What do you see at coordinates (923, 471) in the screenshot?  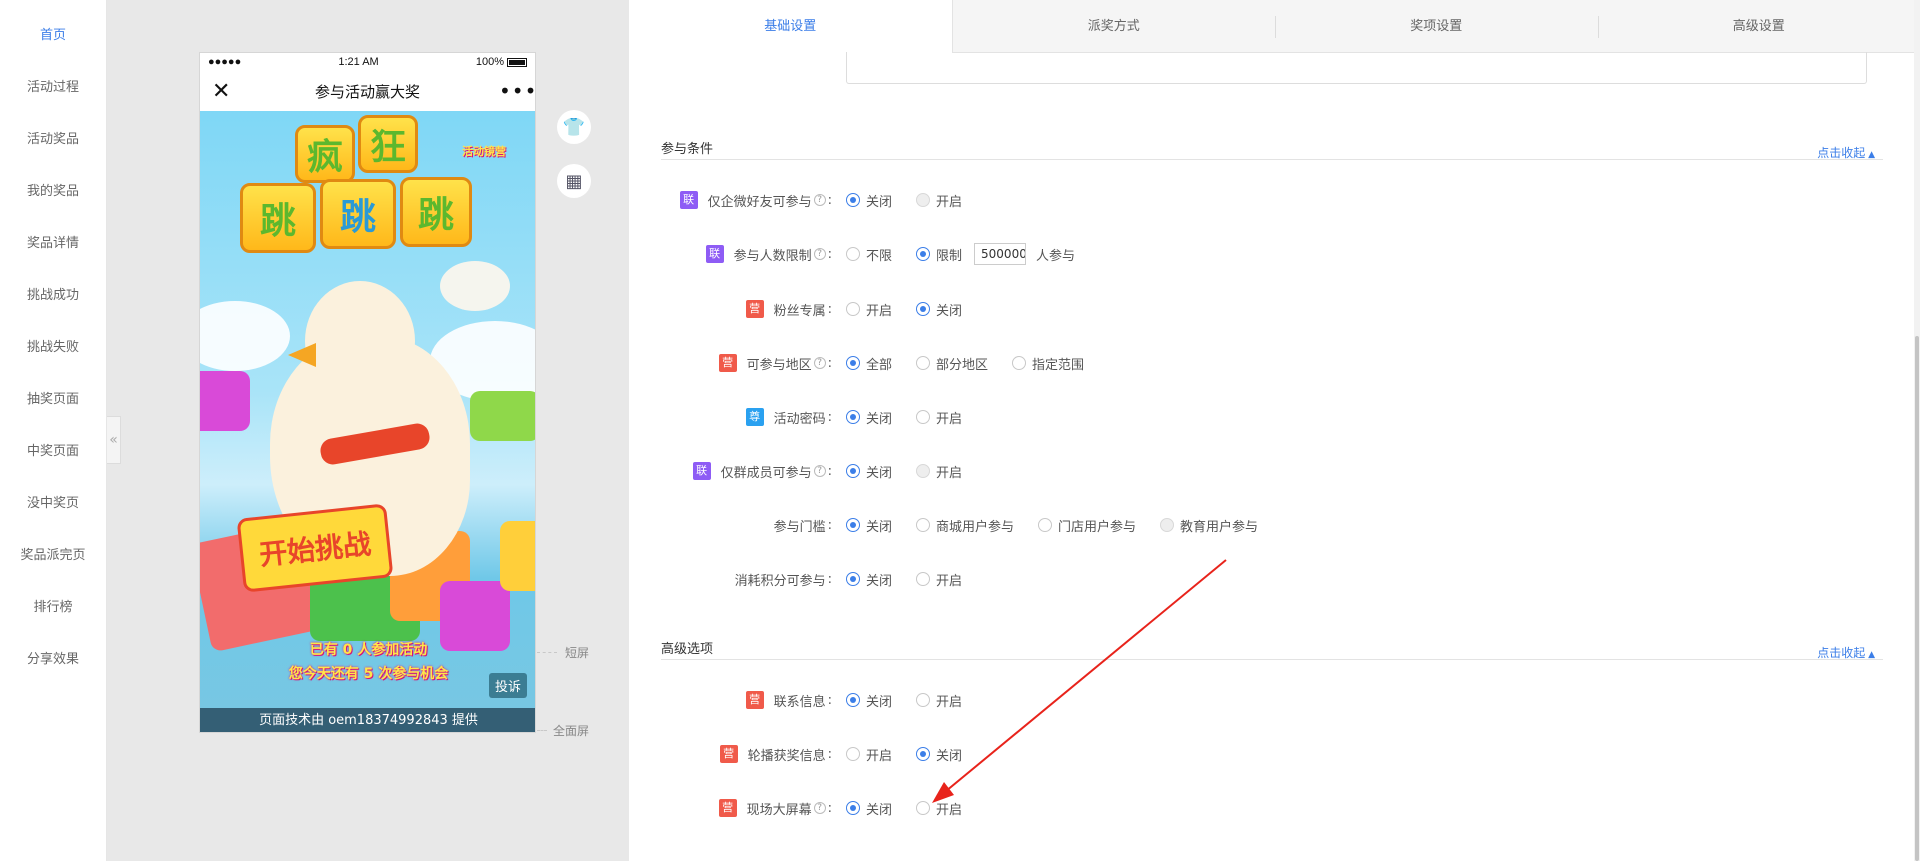 I see `radio-disabled-icon` at bounding box center [923, 471].